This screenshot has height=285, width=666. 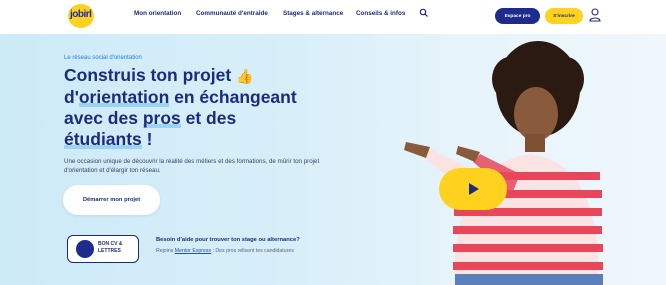 I want to click on title-highlight-etudiants: étudiants, so click(x=103, y=139).